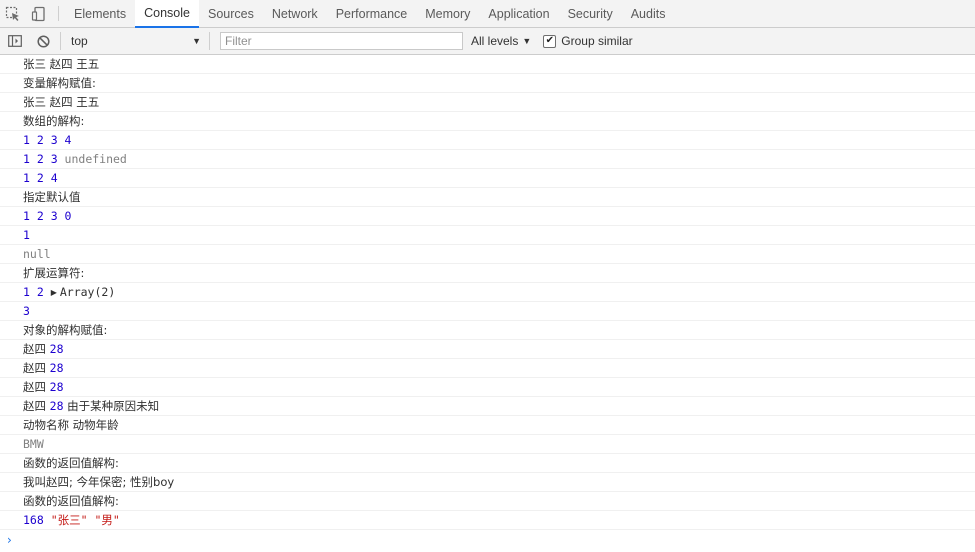 The width and height of the screenshot is (975, 552). I want to click on console-message-part: Array(2), so click(87, 292).